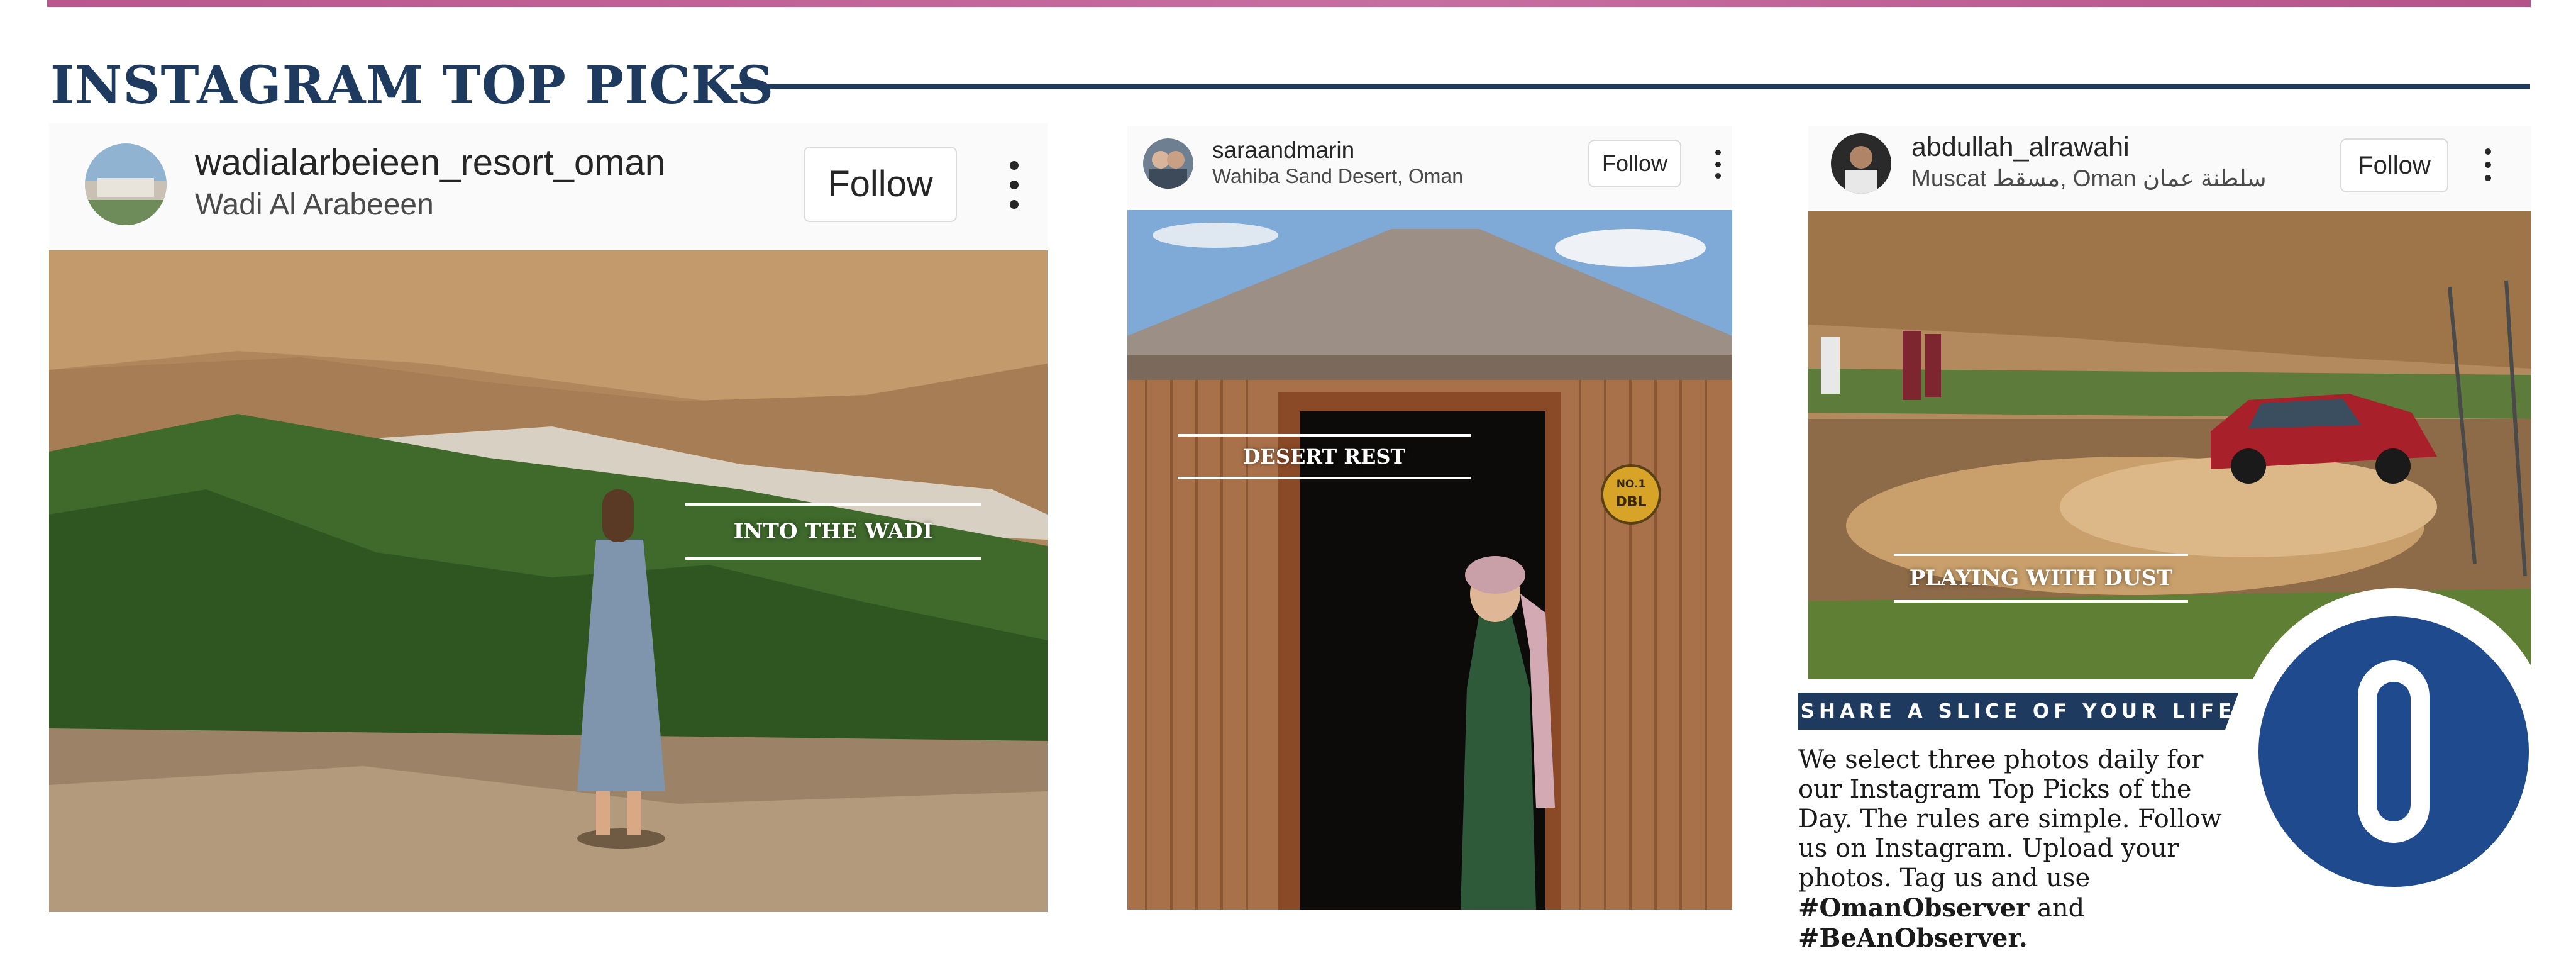  What do you see at coordinates (1631, 484) in the screenshot?
I see `room-sign-number: NO.1` at bounding box center [1631, 484].